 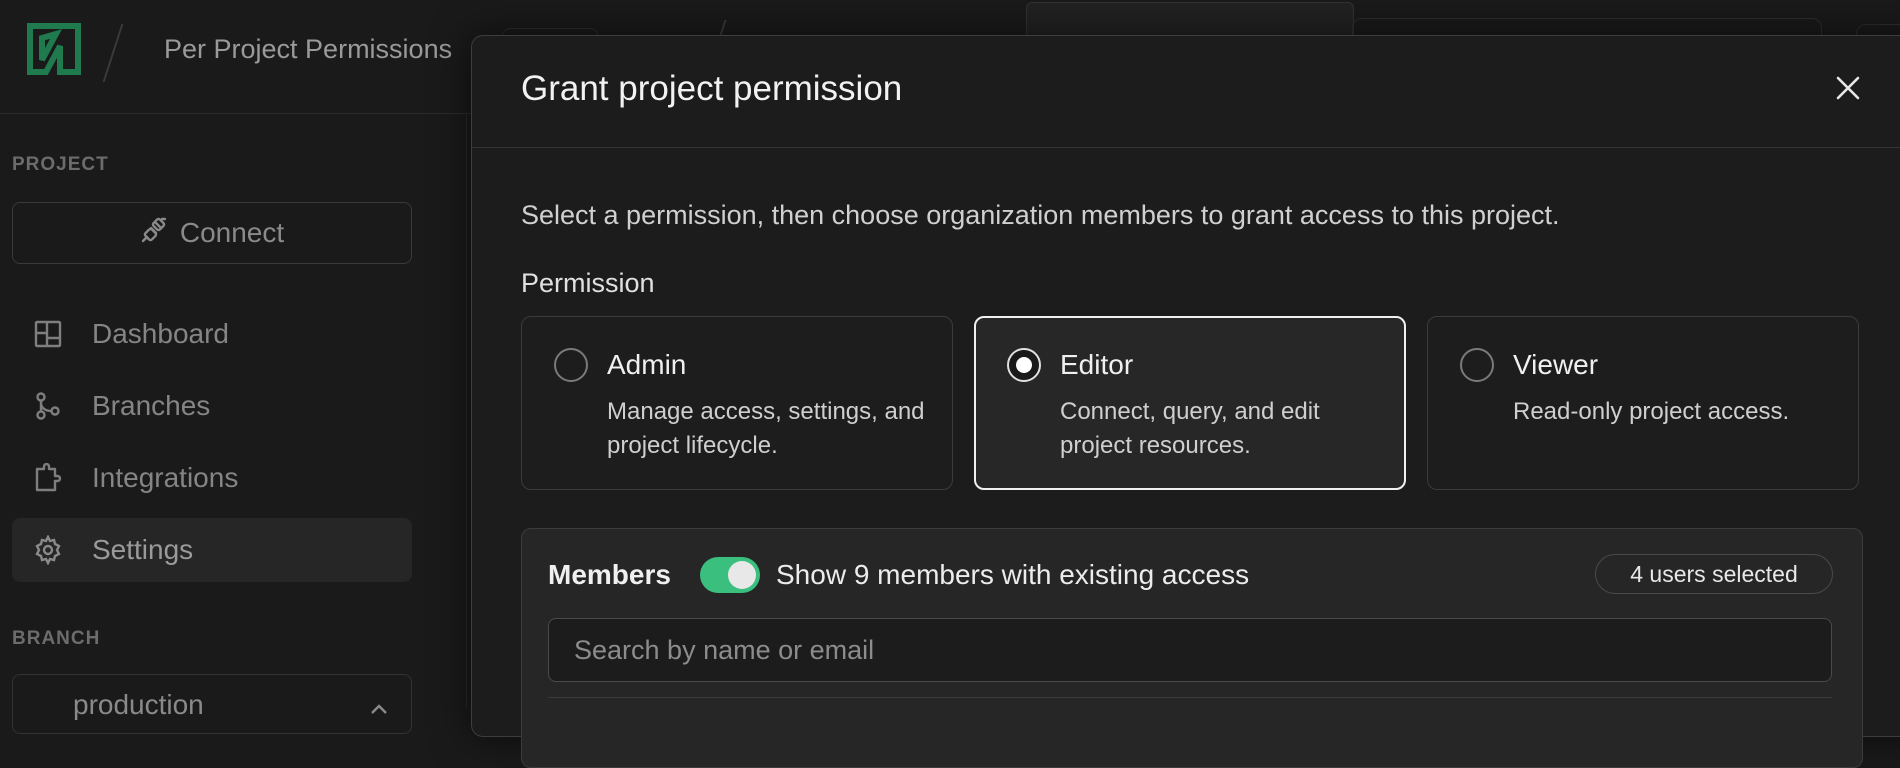 I want to click on close-icon, so click(x=1848, y=90).